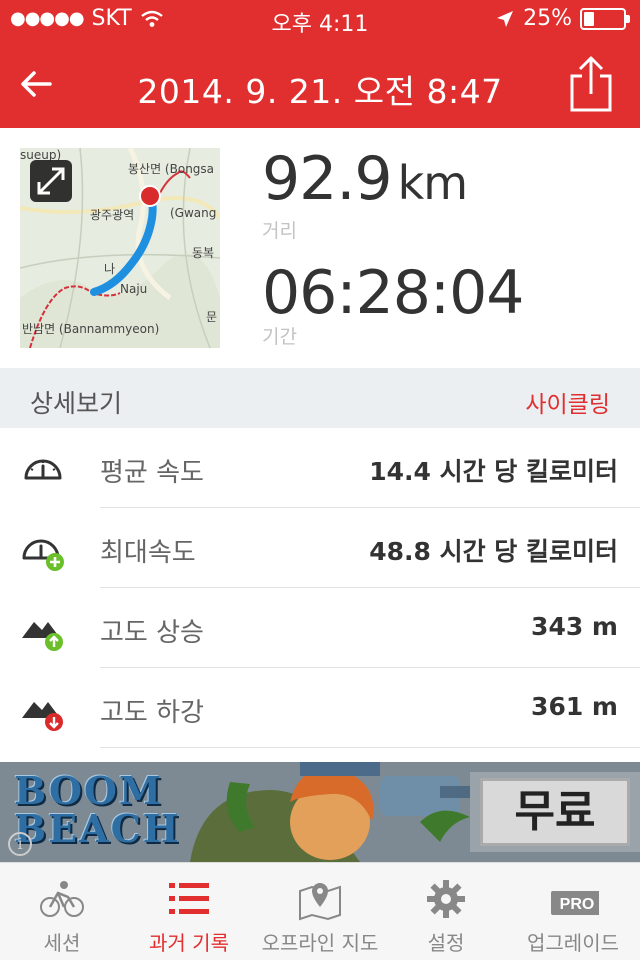  What do you see at coordinates (43, 555) in the screenshot?
I see `speedometer-plus-icon` at bounding box center [43, 555].